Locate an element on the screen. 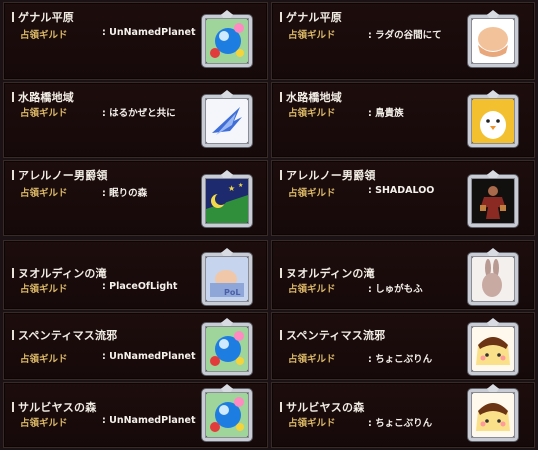 This screenshot has height=450, width=538. territory-card: ゲナル平原 占領ギルド : ラダの谷間にて is located at coordinates (403, 41).